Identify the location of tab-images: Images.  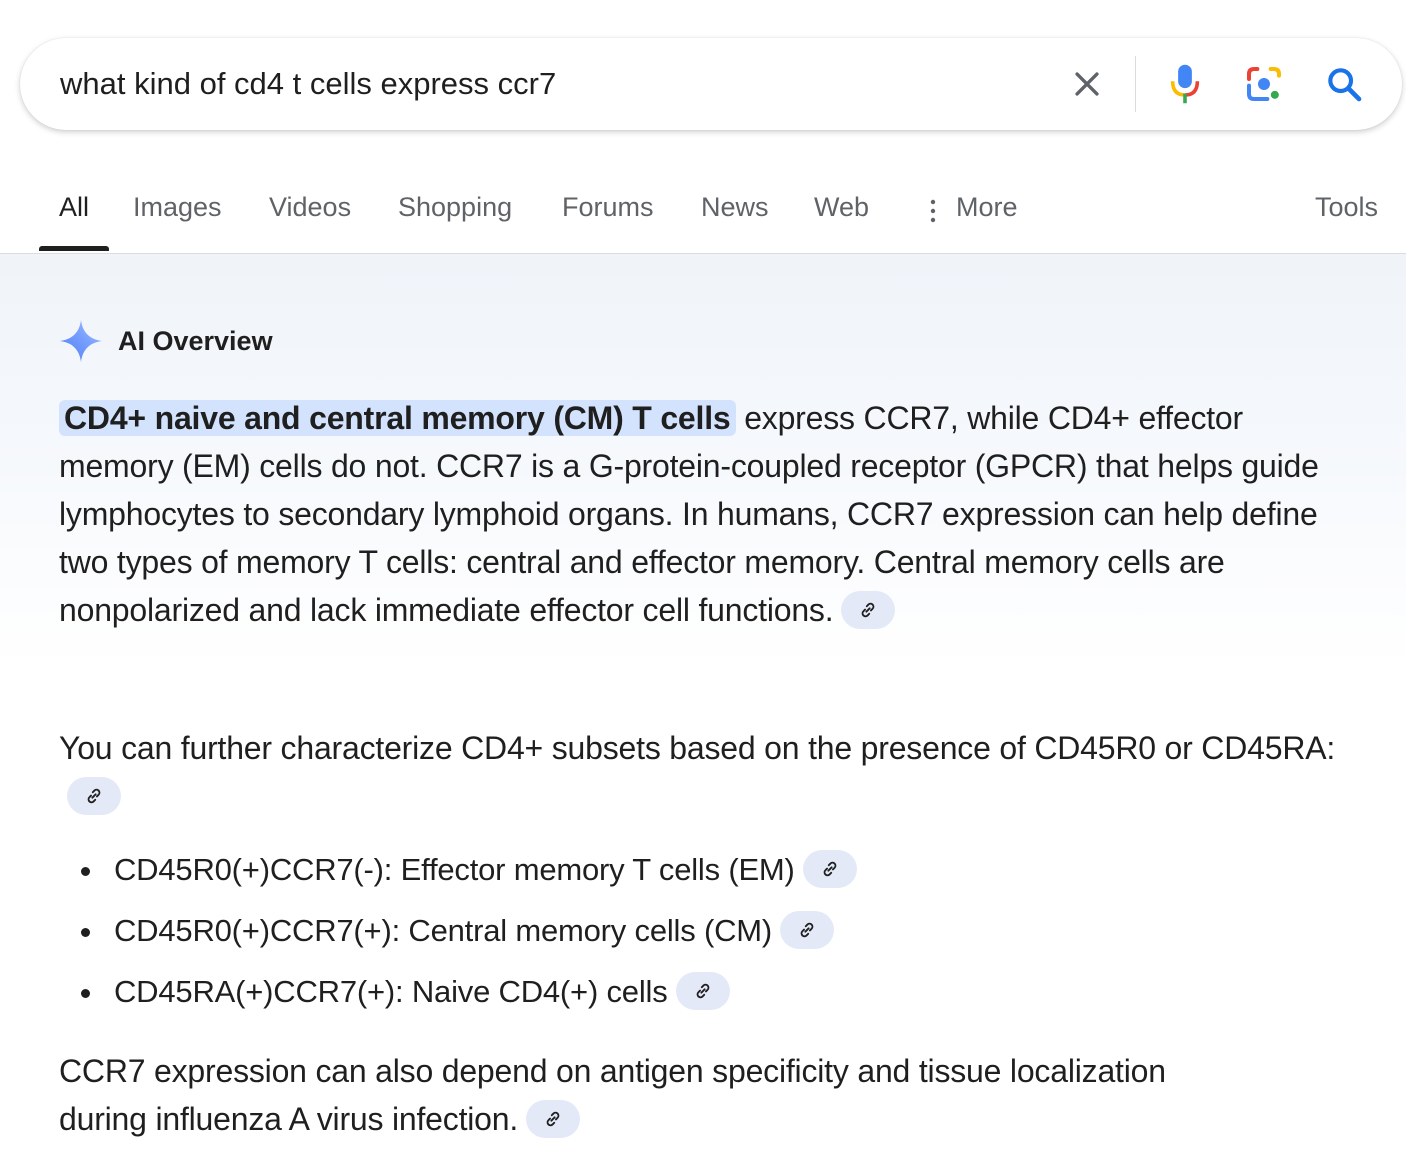
(177, 207).